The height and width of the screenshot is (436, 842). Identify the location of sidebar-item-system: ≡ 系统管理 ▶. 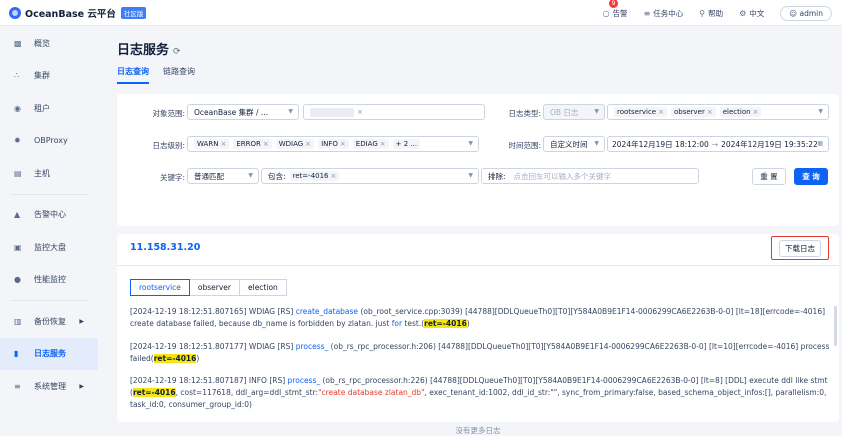
(49, 386).